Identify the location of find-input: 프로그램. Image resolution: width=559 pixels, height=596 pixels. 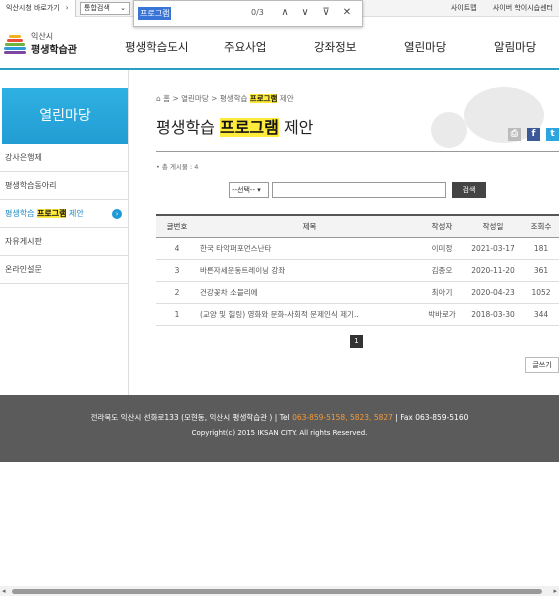
(155, 13).